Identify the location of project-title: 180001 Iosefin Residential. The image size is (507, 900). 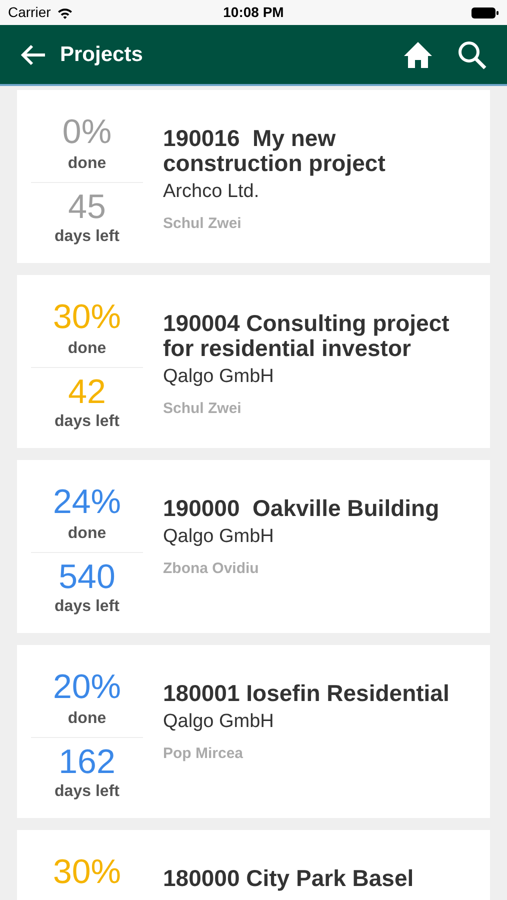
(306, 693).